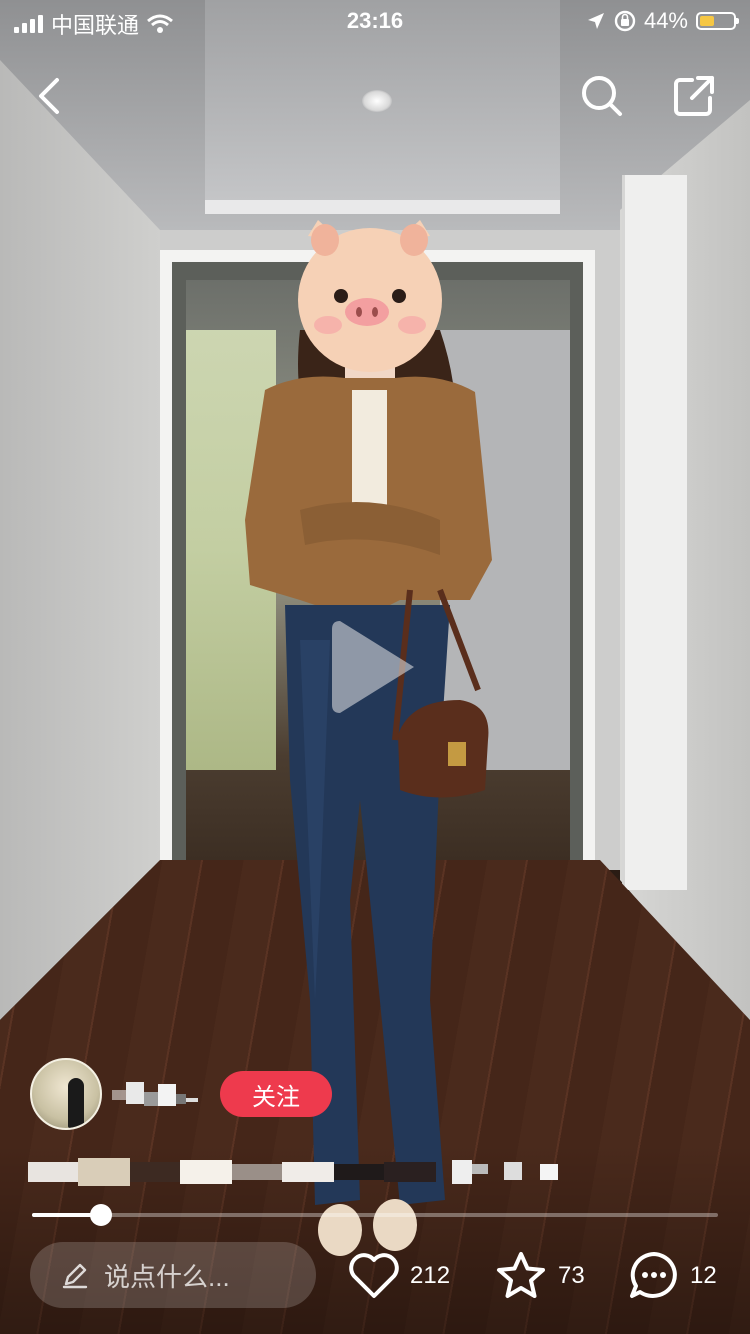  Describe the element at coordinates (293, 1172) in the screenshot. I see `caption-pixelated` at that location.